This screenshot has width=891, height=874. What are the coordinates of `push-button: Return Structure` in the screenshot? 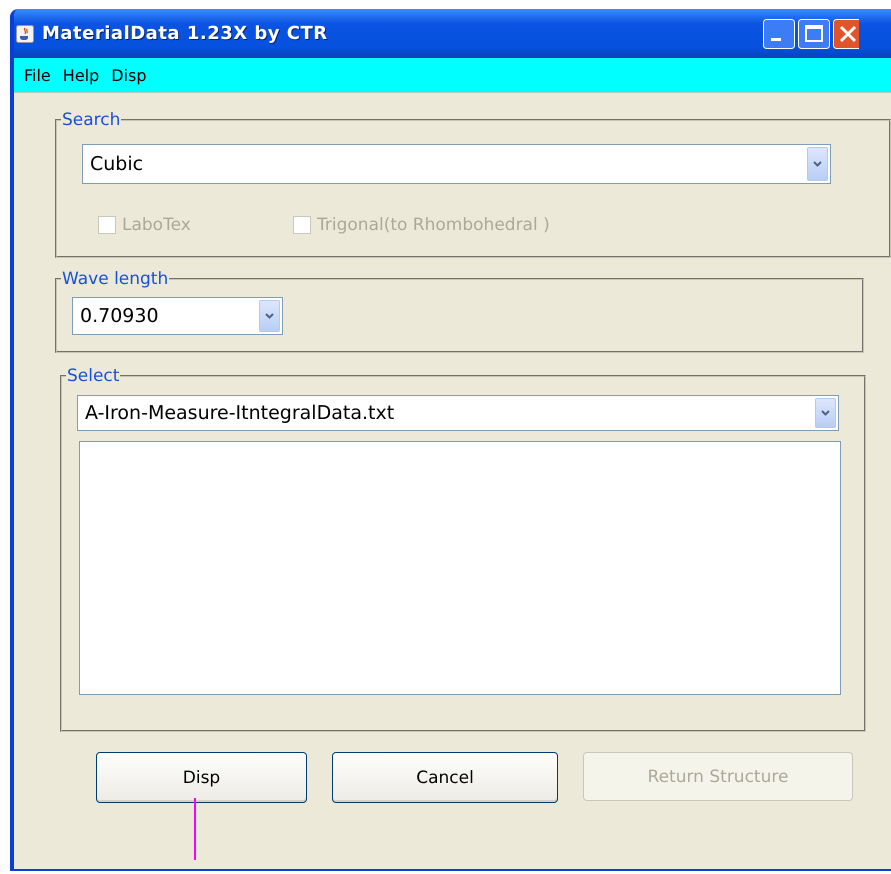 It's located at (718, 776).